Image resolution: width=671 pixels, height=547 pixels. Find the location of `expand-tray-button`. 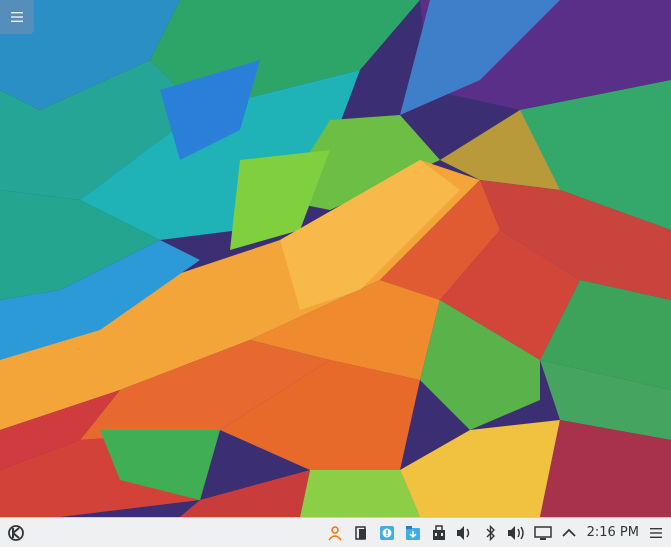

expand-tray-button is located at coordinates (569, 533).